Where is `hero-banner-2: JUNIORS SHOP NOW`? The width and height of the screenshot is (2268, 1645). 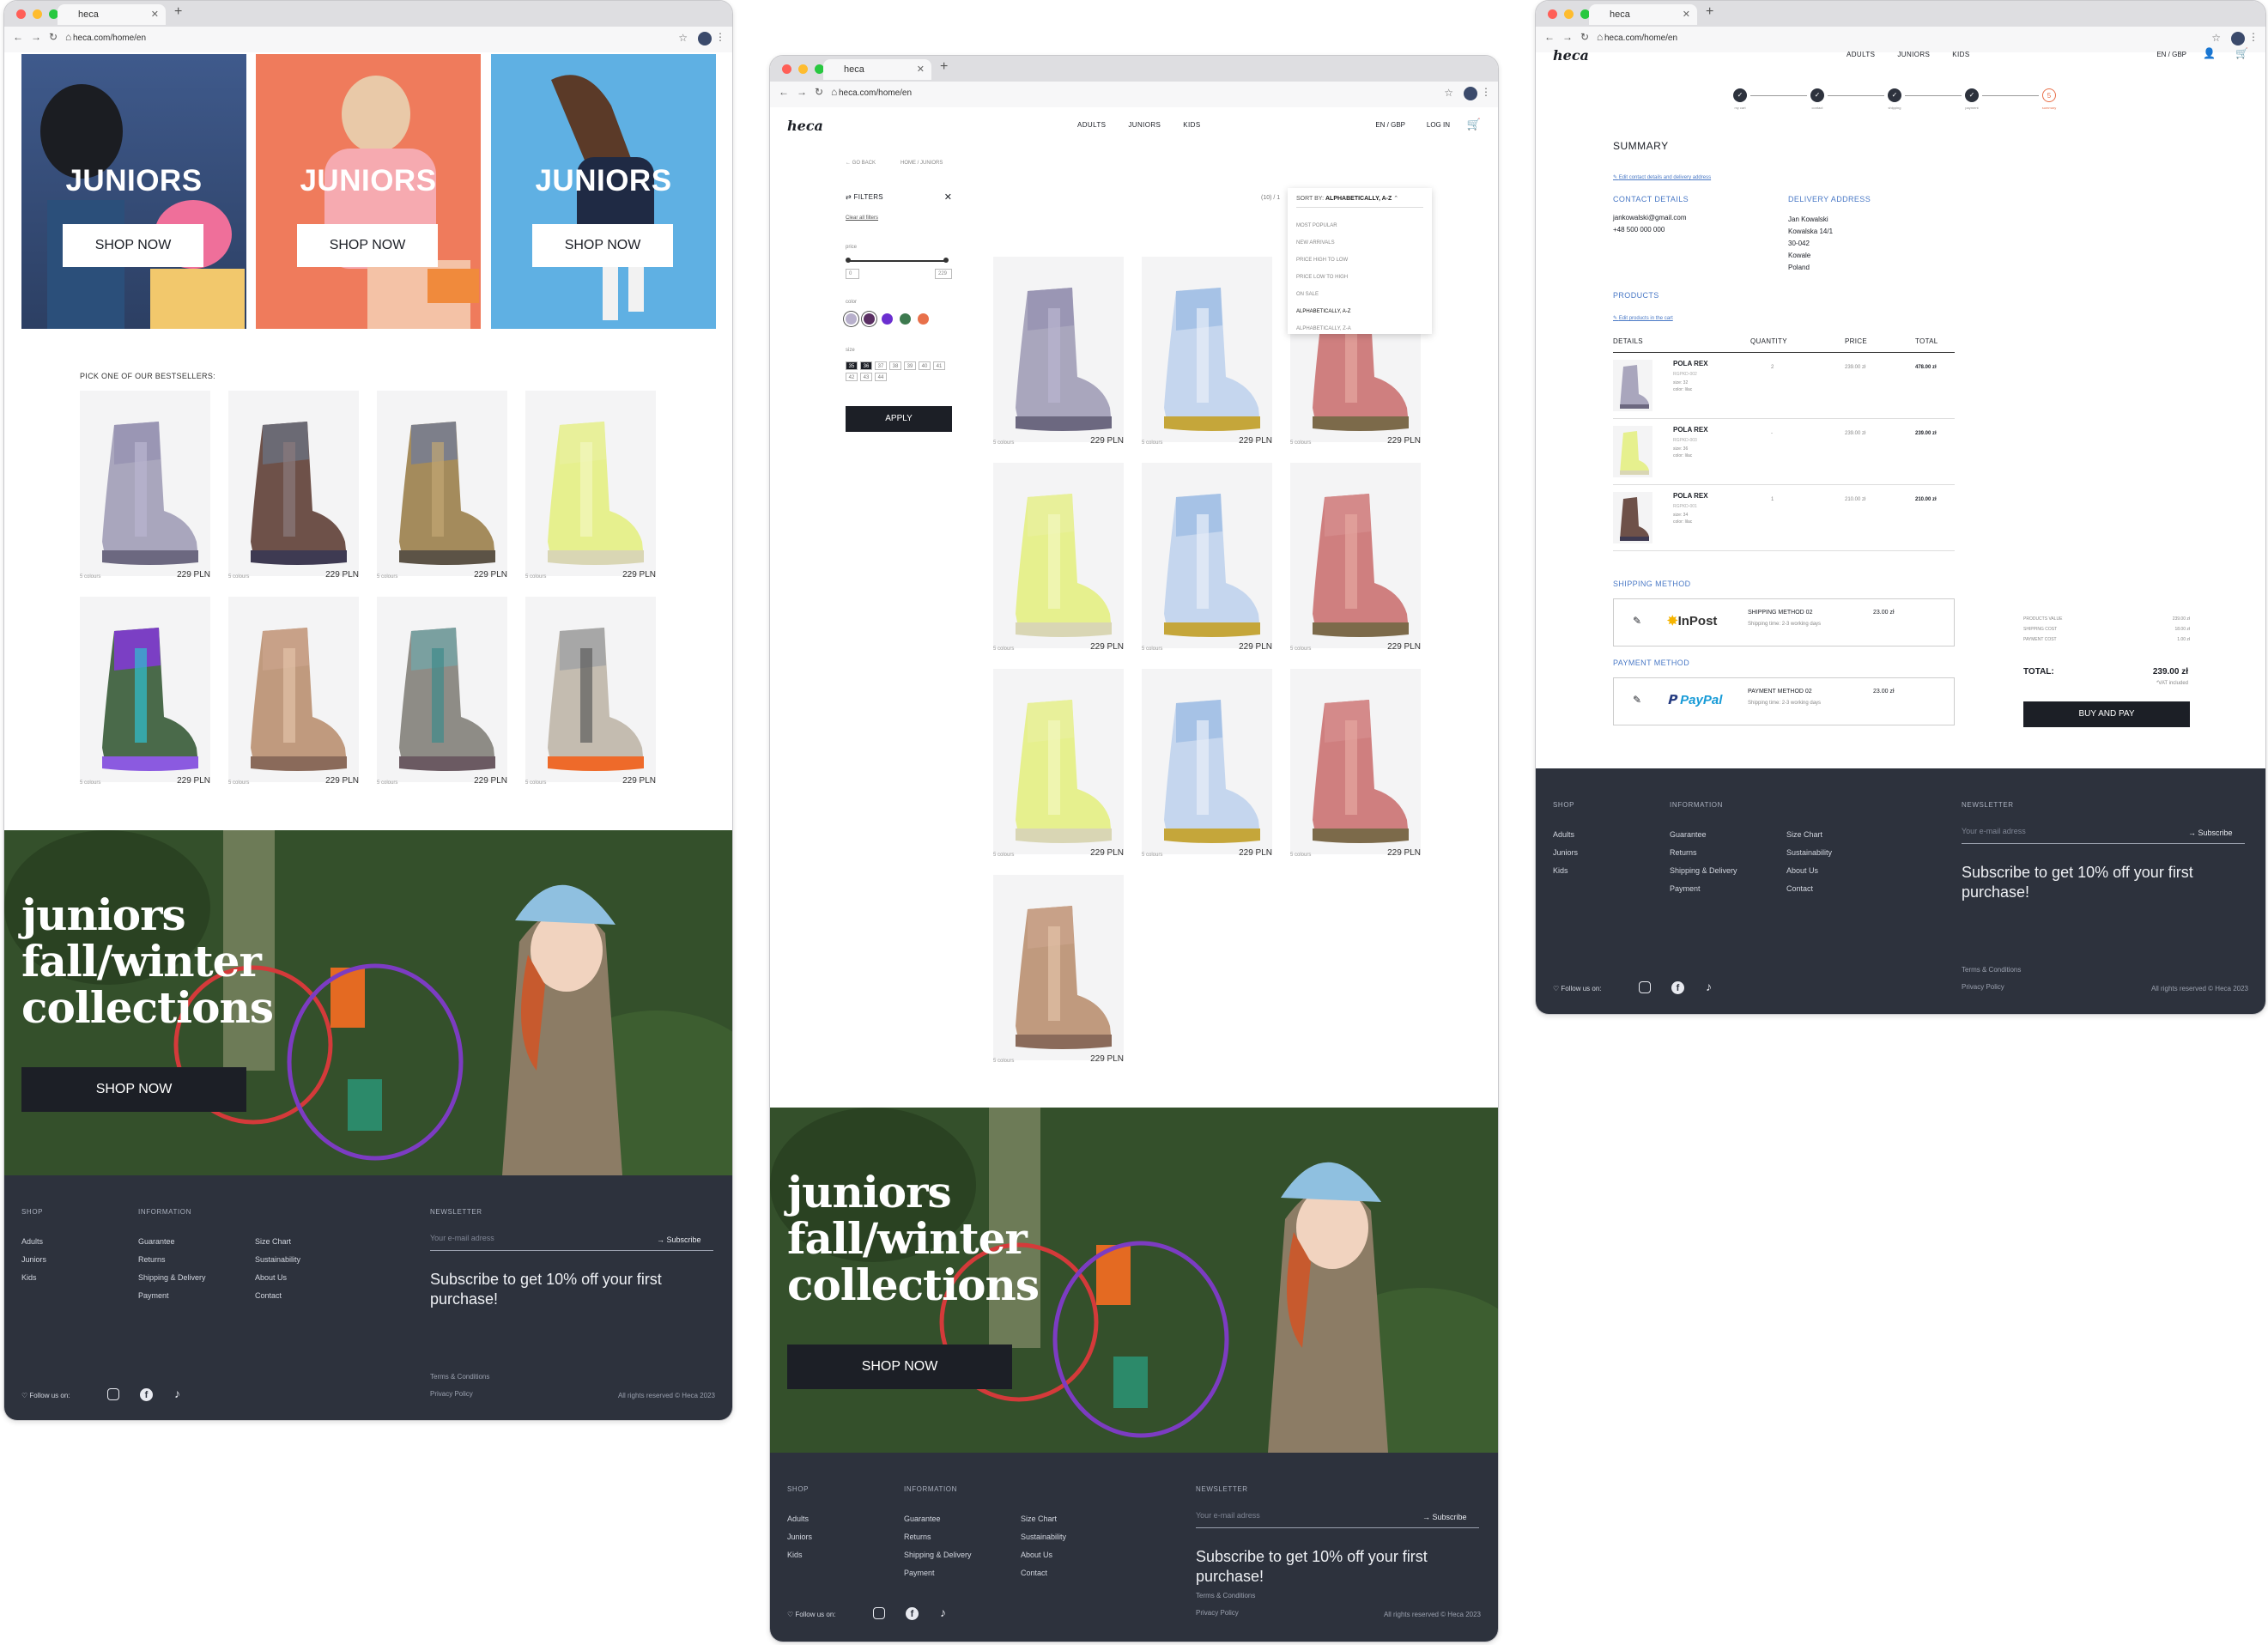 hero-banner-2: JUNIORS SHOP NOW is located at coordinates (368, 191).